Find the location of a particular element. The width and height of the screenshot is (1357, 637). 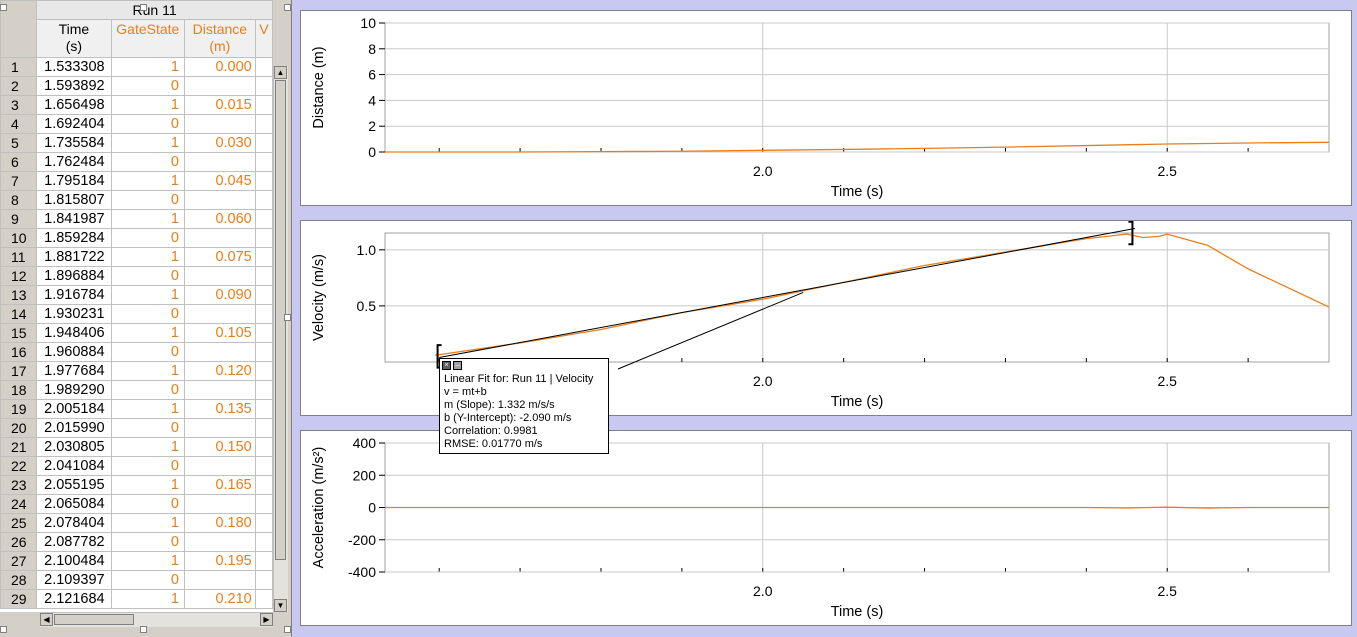

run-header: Run 11 is located at coordinates (154, 10).